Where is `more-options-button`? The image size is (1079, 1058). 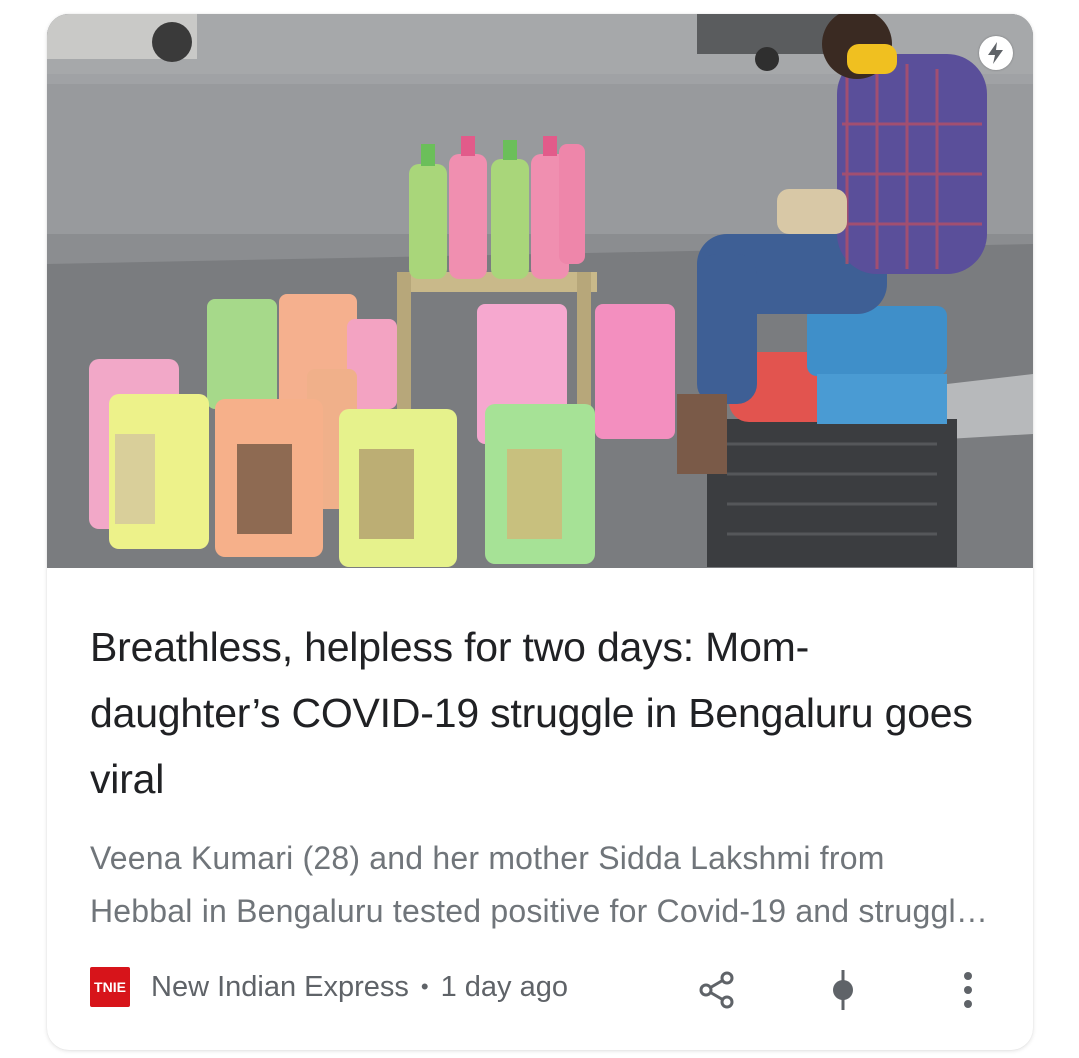 more-options-button is located at coordinates (968, 990).